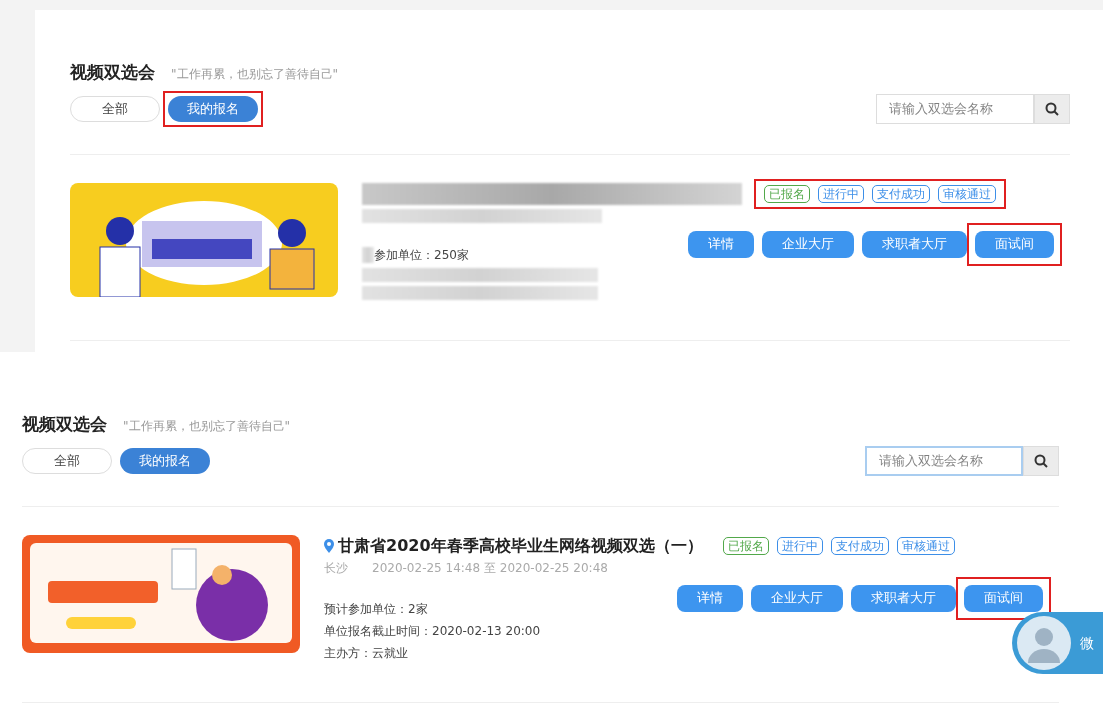  I want to click on fair-title: 甘肃省2020年春季高校毕业生网络视频双选（一）, so click(520, 545).